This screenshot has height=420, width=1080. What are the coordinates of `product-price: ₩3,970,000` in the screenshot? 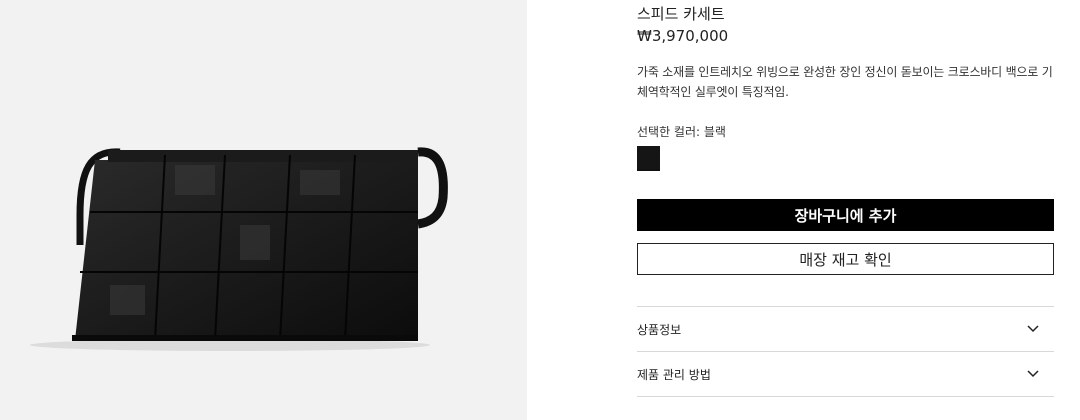 It's located at (683, 36).